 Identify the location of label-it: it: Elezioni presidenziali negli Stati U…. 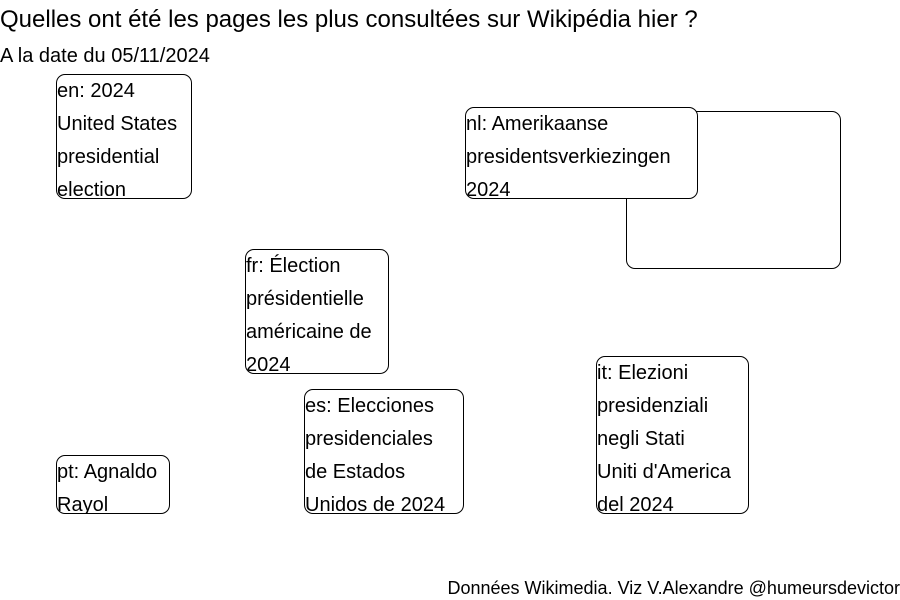
(672, 435).